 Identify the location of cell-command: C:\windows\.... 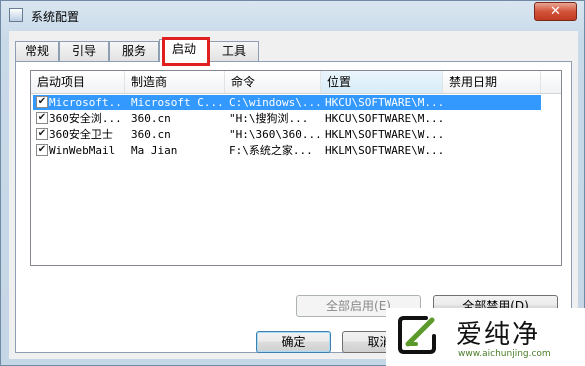
(275, 102).